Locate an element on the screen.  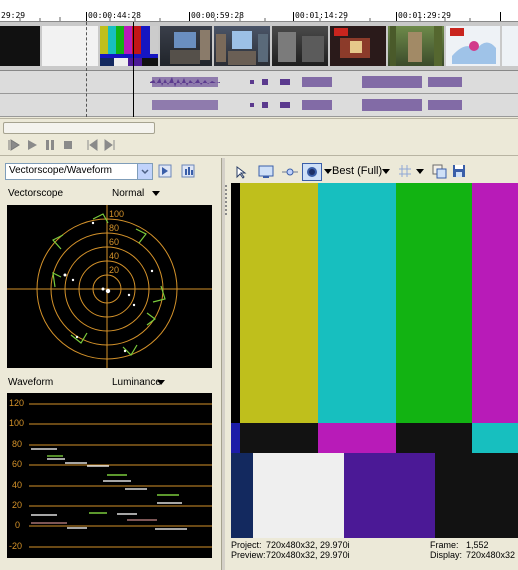
scope-type-select: Vectorscope/Waveform is located at coordinates (79, 171).